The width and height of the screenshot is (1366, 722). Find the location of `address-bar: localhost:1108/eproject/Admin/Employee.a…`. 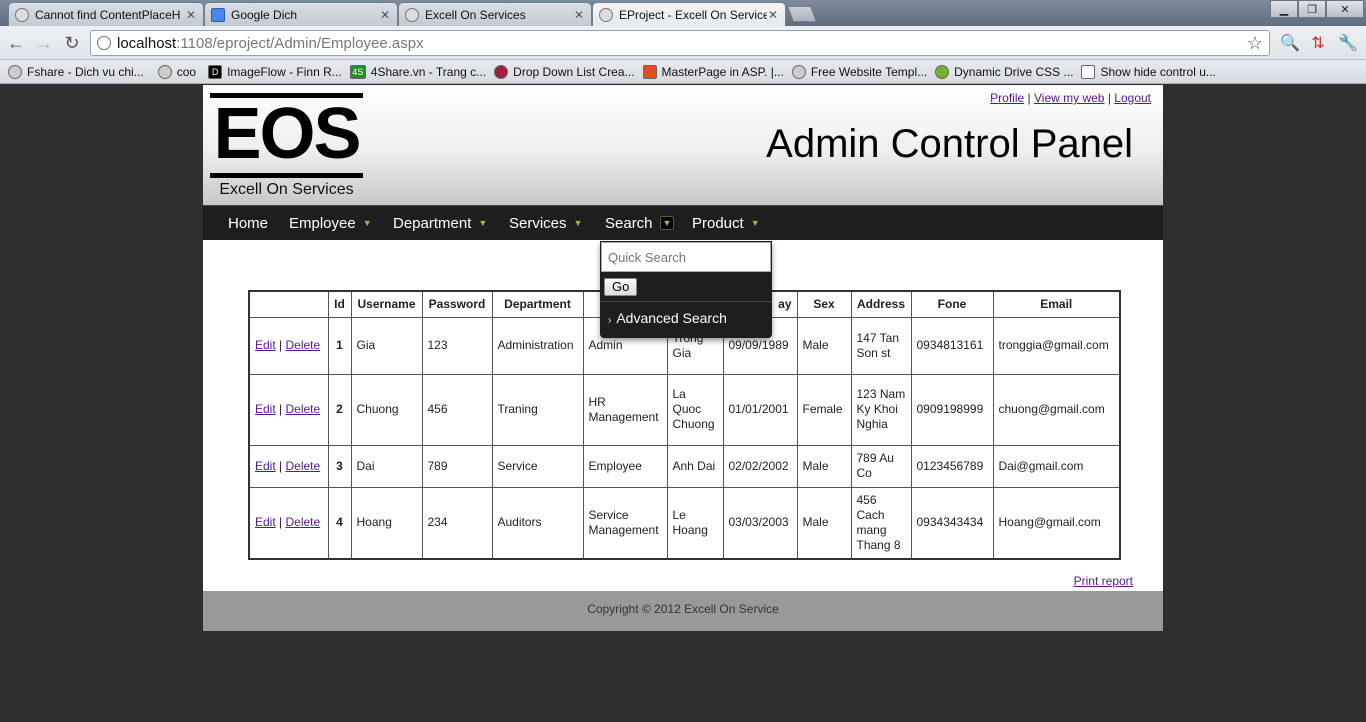

address-bar: localhost:1108/eproject/Admin/Employee.a… is located at coordinates (680, 43).